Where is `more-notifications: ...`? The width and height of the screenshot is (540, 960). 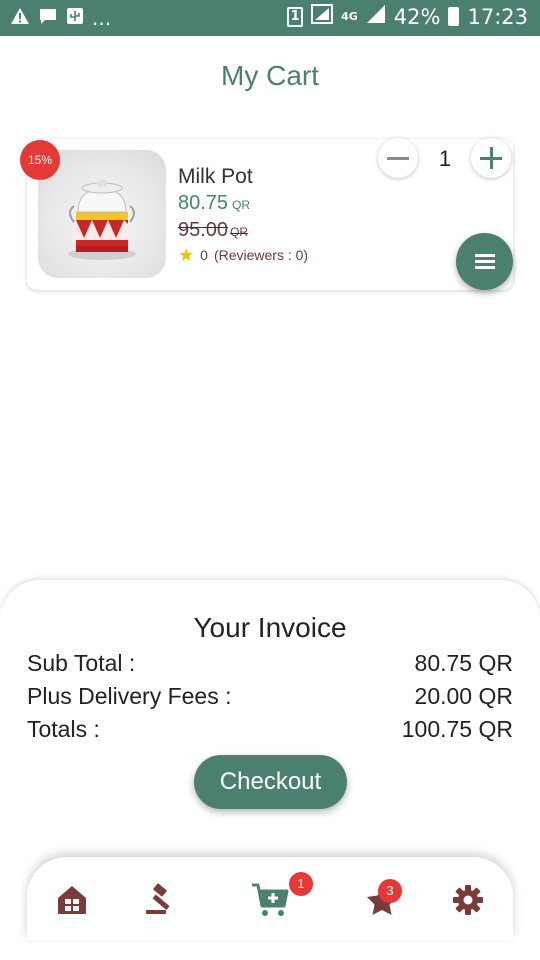
more-notifications: ... is located at coordinates (102, 18).